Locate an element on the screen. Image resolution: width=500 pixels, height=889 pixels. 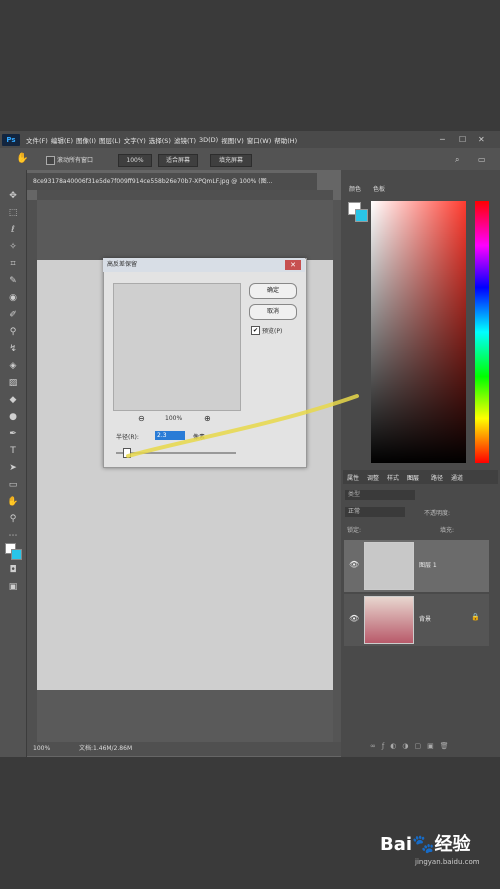
tab-swatches: 色板 is located at coordinates (379, 188).